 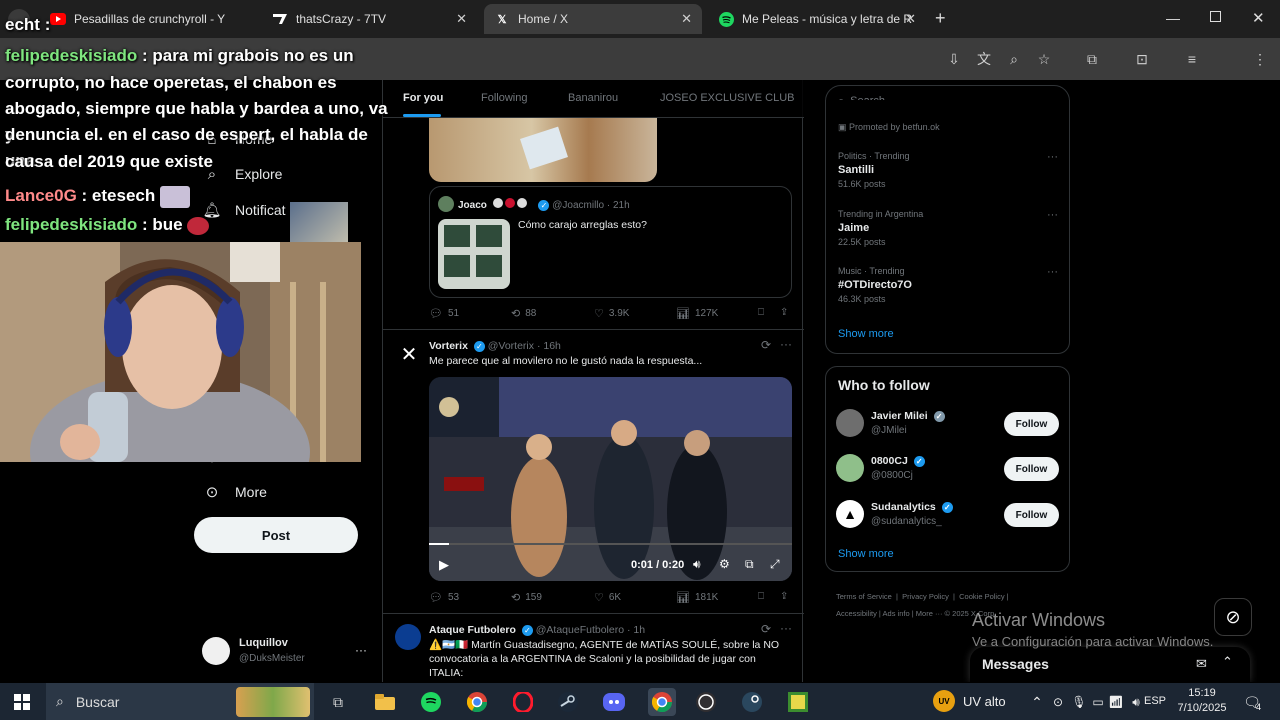 I want to click on tweet-author: Vorterix, so click(x=448, y=346).